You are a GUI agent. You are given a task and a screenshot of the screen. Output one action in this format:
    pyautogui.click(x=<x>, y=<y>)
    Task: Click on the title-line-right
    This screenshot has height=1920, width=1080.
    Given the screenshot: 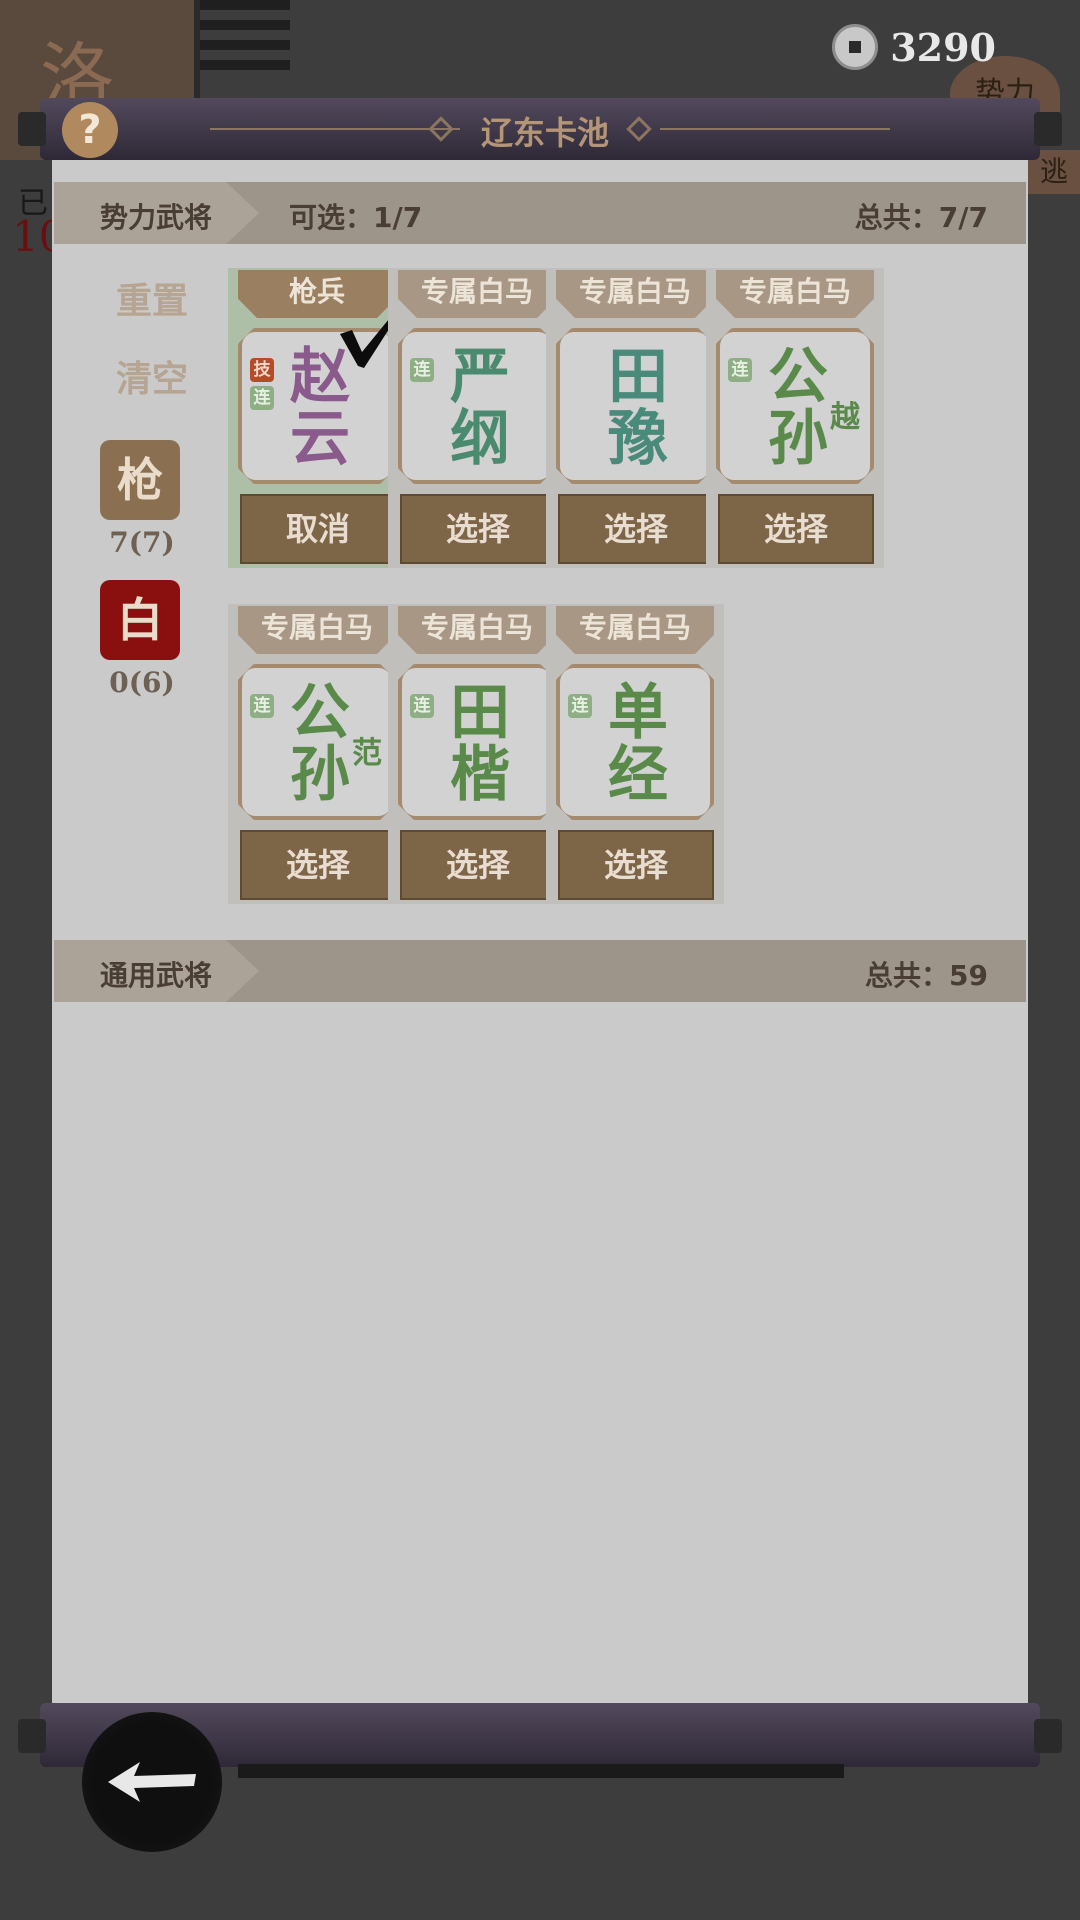 What is the action you would take?
    pyautogui.click(x=775, y=129)
    